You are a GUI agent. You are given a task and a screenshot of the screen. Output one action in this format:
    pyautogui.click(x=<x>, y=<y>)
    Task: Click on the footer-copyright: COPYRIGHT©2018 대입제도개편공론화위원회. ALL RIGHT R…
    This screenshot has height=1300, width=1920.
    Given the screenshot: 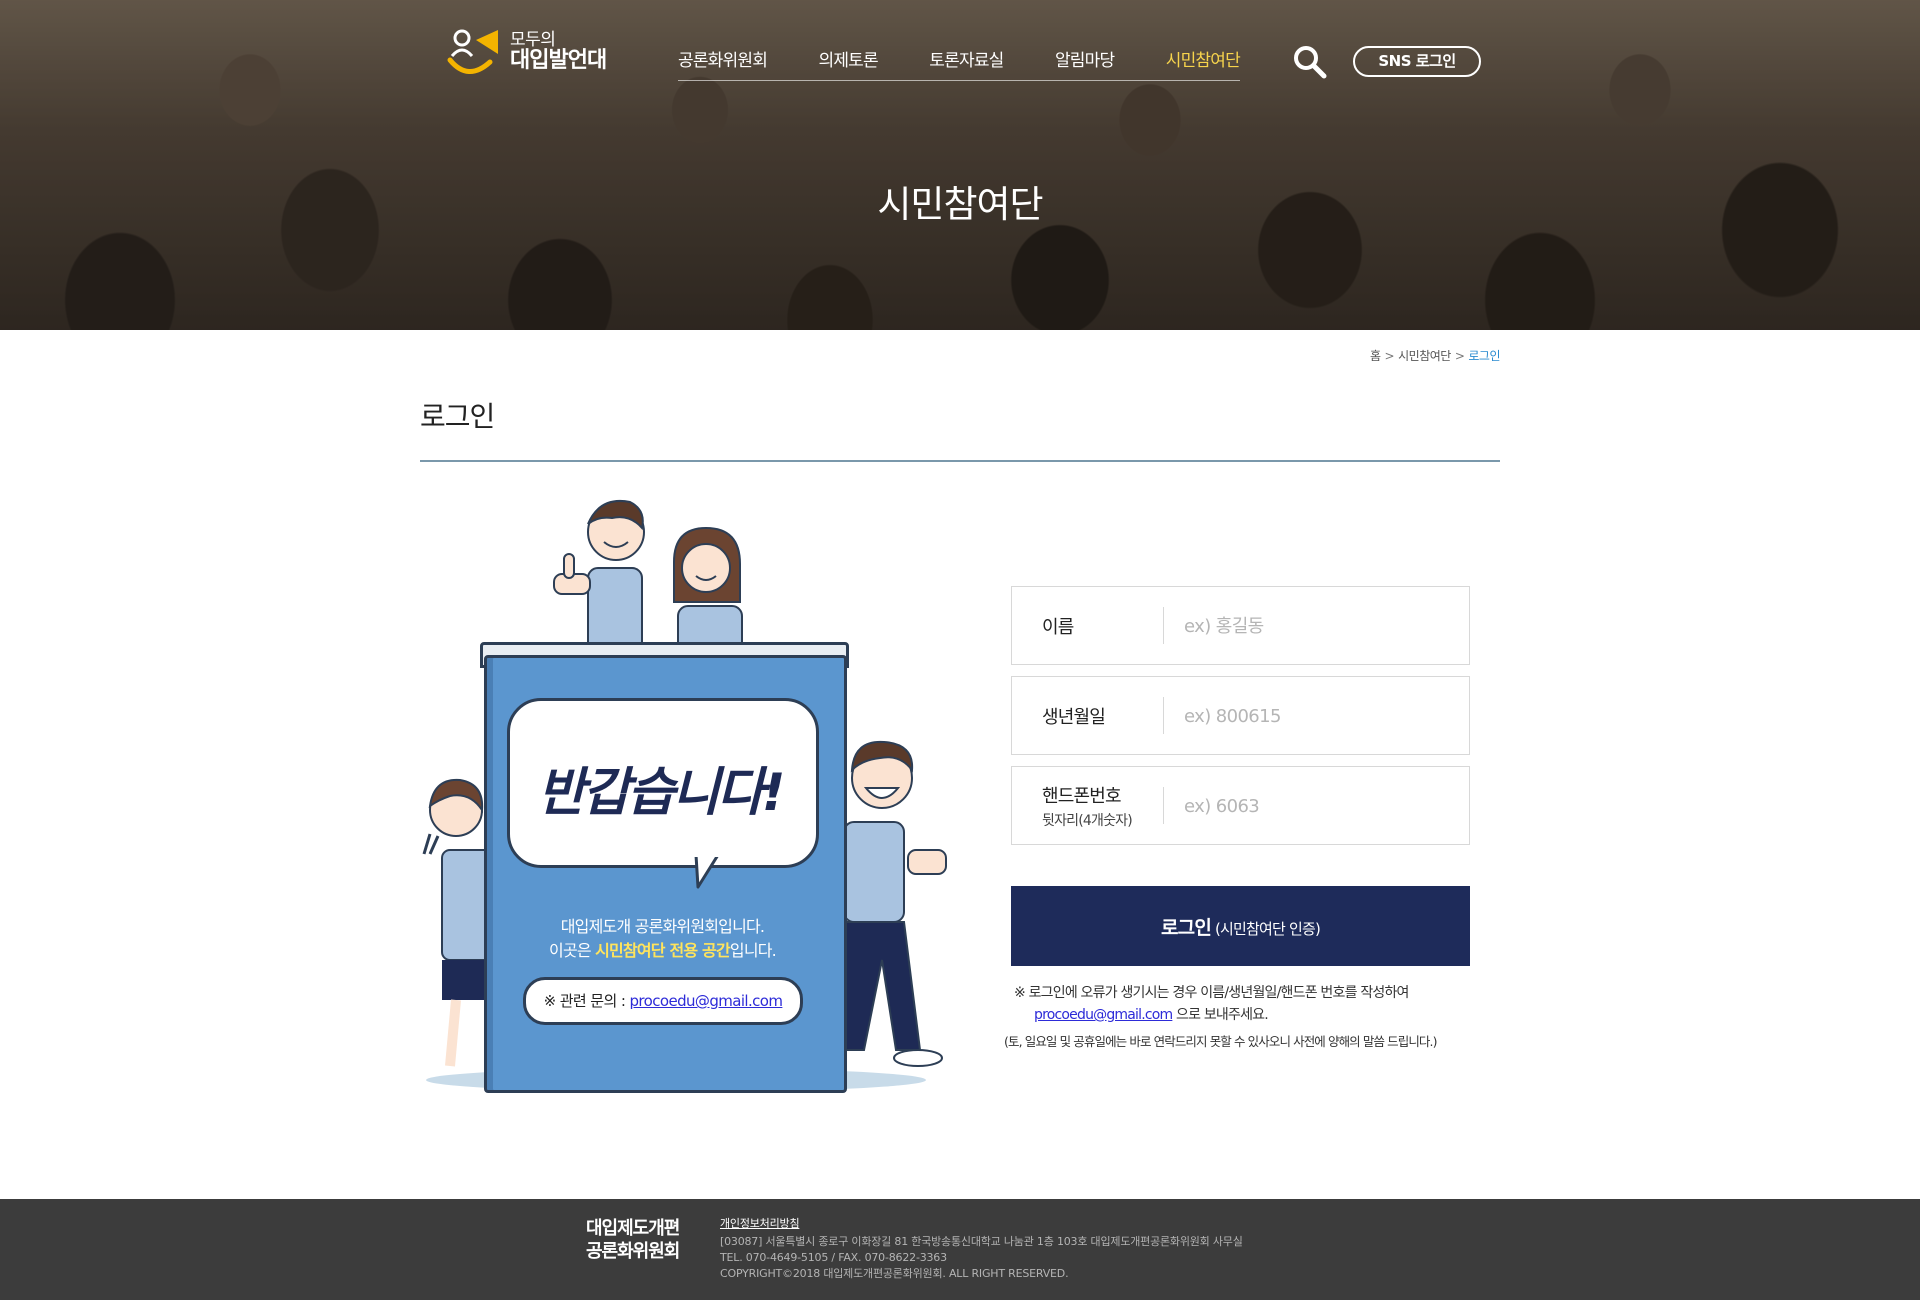 What is the action you would take?
    pyautogui.click(x=894, y=1273)
    